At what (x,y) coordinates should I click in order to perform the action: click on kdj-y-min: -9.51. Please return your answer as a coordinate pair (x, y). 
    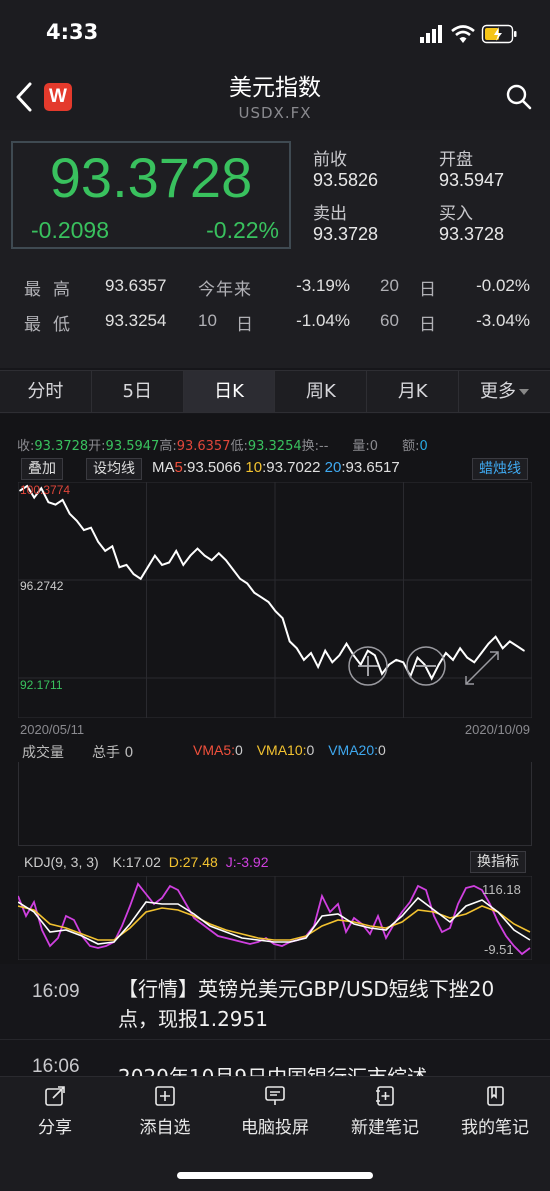
    Looking at the image, I should click on (499, 949).